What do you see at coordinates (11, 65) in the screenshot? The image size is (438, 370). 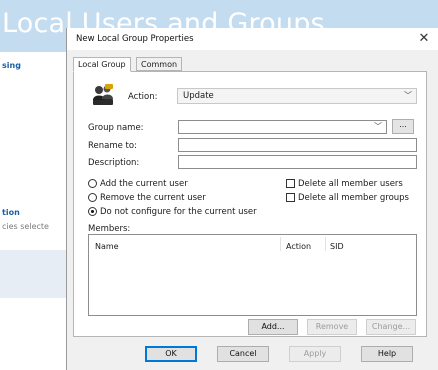 I see `bg-sidebar-item: sing` at bounding box center [11, 65].